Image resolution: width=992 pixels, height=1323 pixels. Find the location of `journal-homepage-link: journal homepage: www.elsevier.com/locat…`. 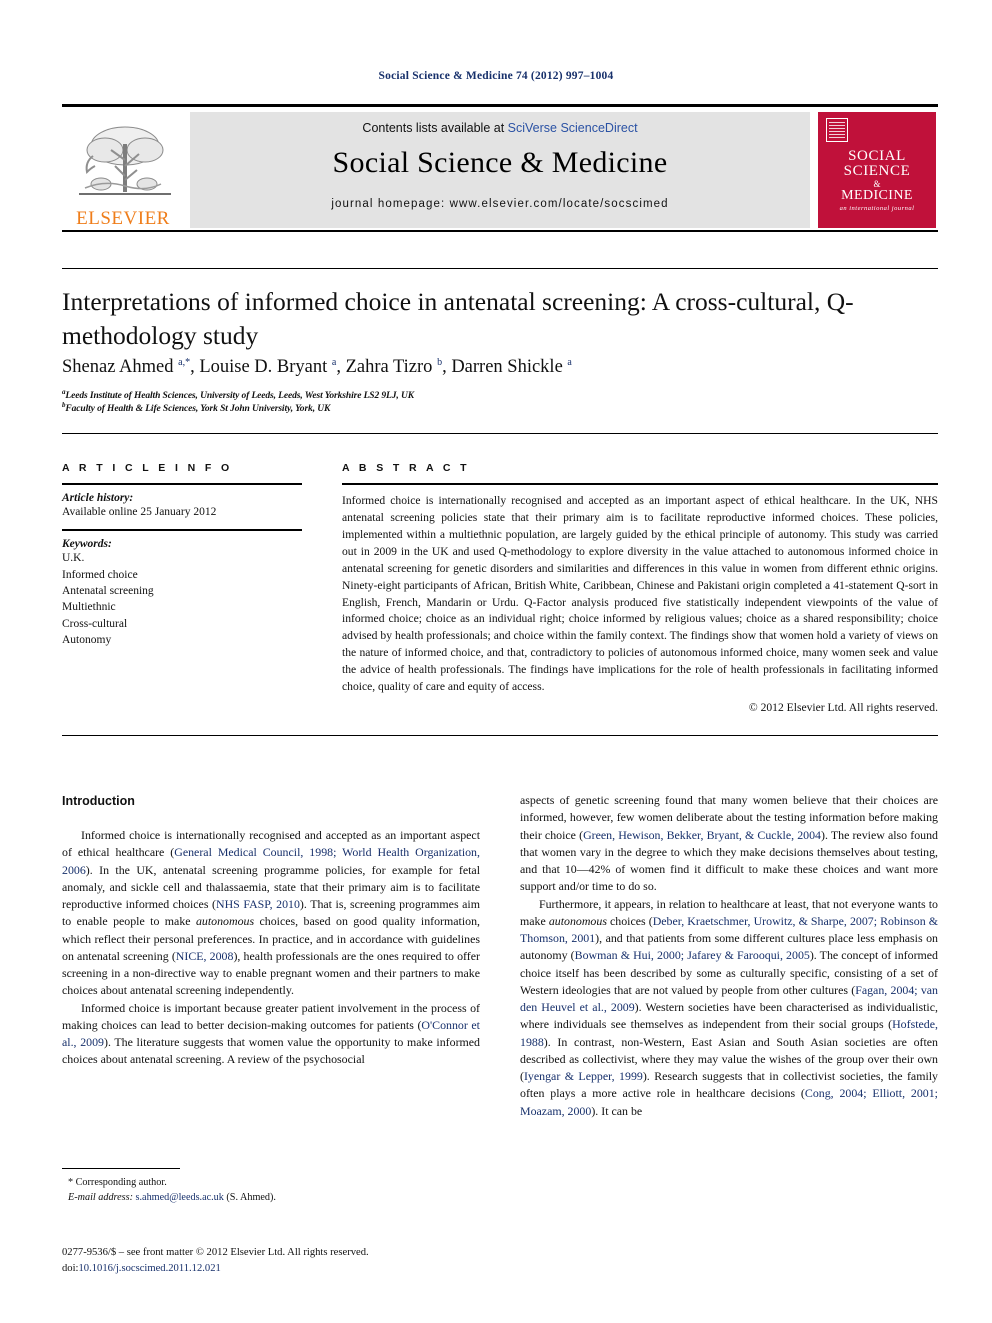

journal-homepage-link: journal homepage: www.elsevier.com/locat… is located at coordinates (499, 204).